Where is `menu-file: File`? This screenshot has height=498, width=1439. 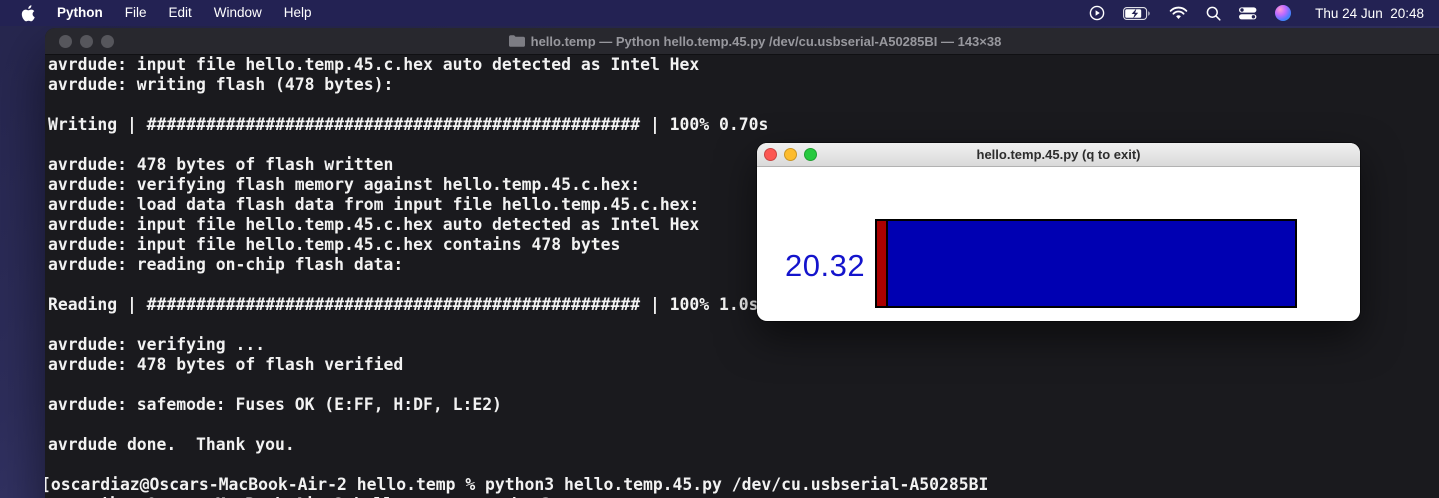
menu-file: File is located at coordinates (136, 13).